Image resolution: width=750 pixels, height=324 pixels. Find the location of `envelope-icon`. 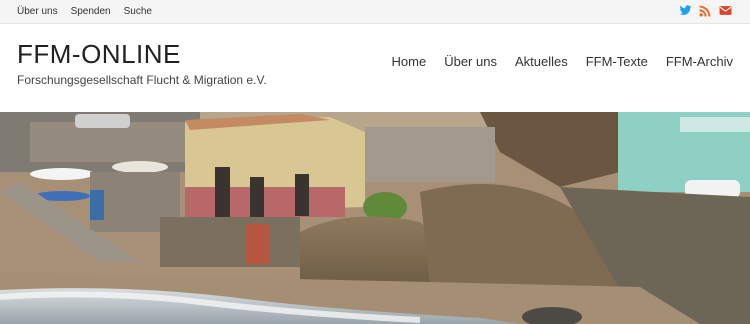

envelope-icon is located at coordinates (725, 10).